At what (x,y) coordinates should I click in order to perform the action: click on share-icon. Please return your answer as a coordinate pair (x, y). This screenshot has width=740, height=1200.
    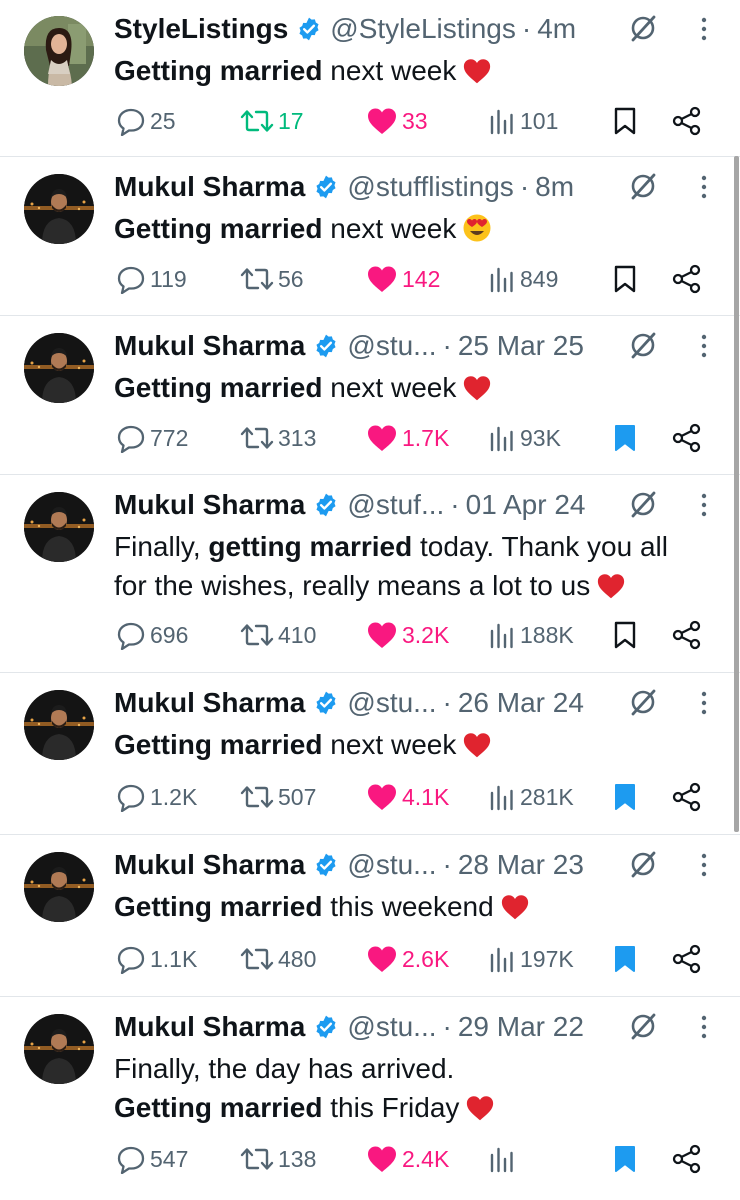
    Looking at the image, I should click on (689, 959).